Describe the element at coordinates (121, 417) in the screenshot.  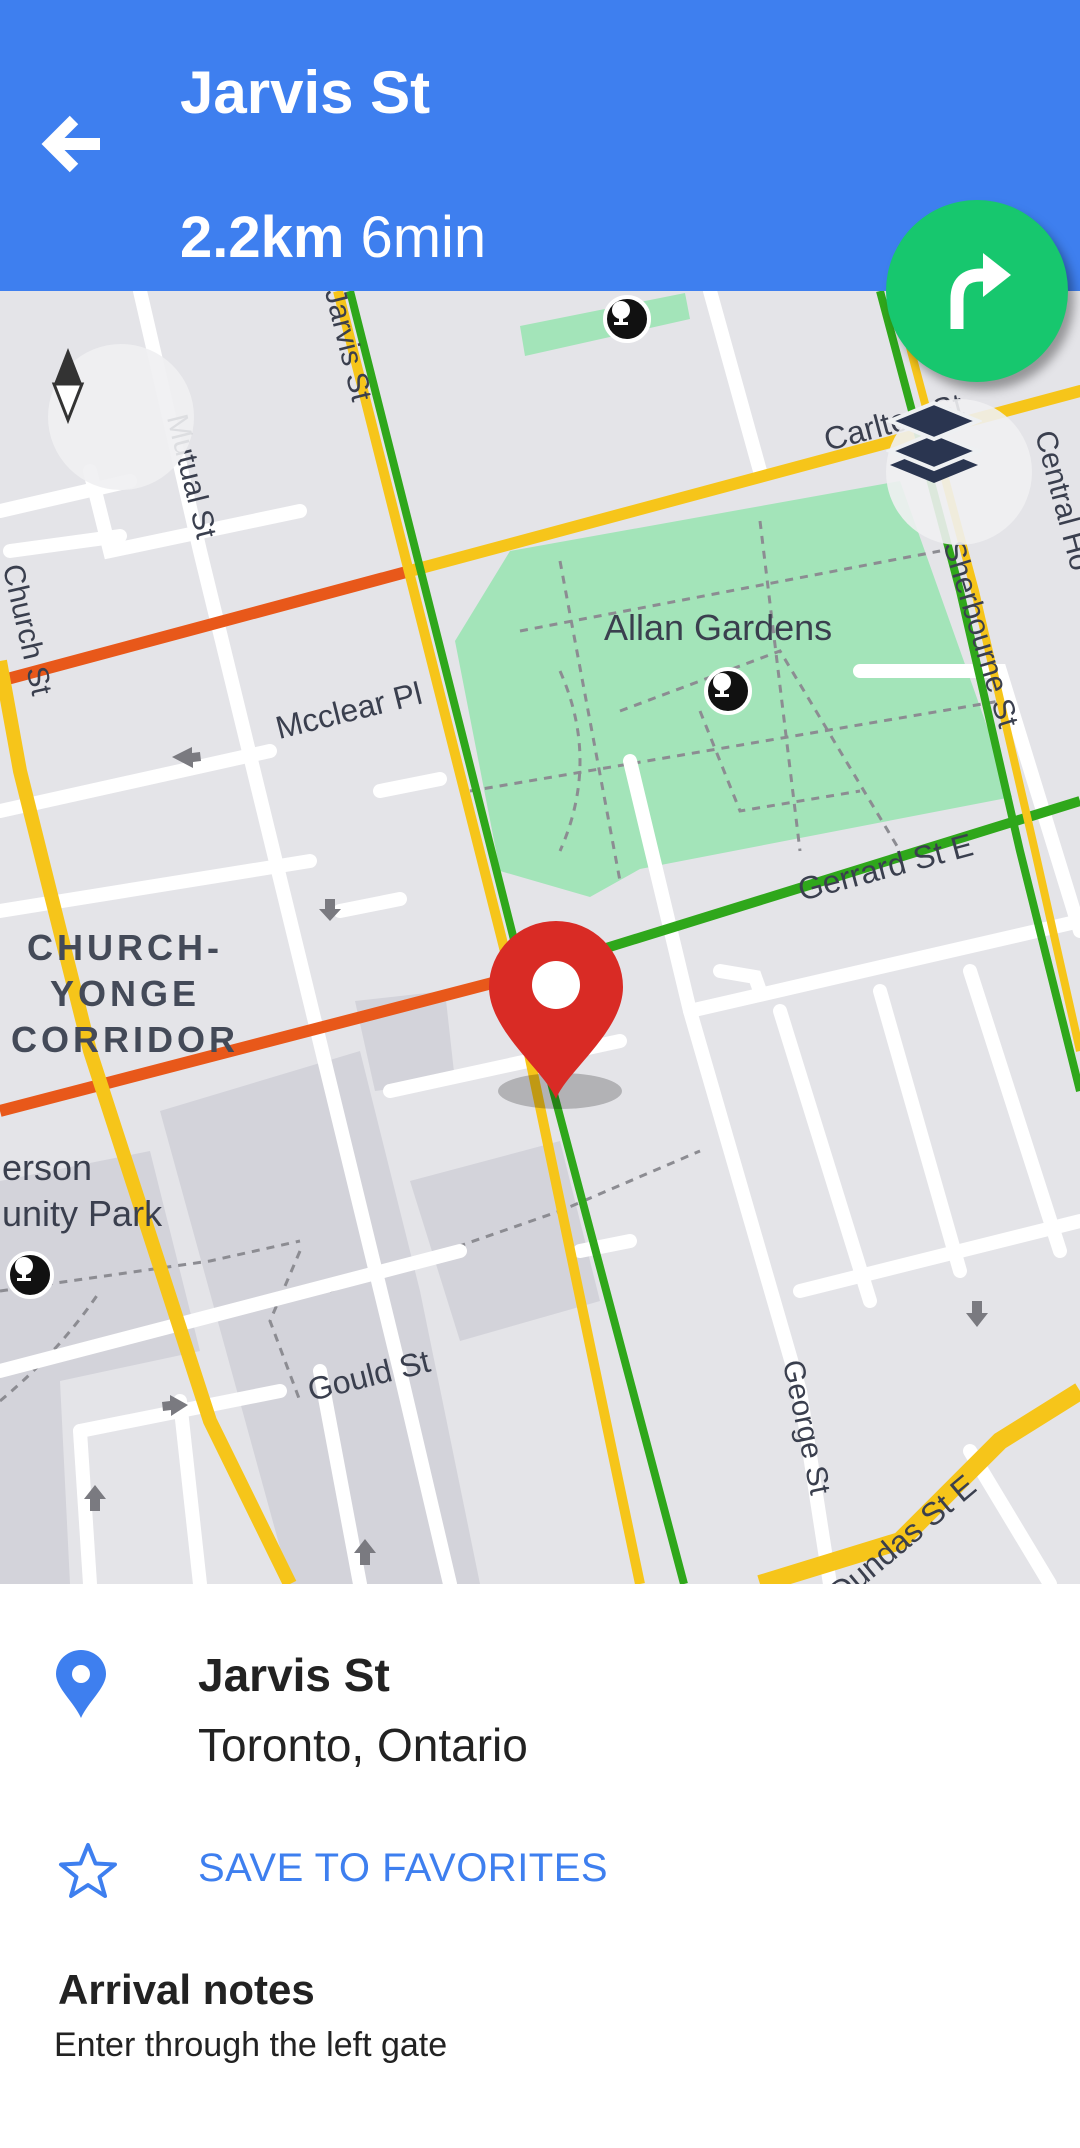
I see `compass-button` at that location.